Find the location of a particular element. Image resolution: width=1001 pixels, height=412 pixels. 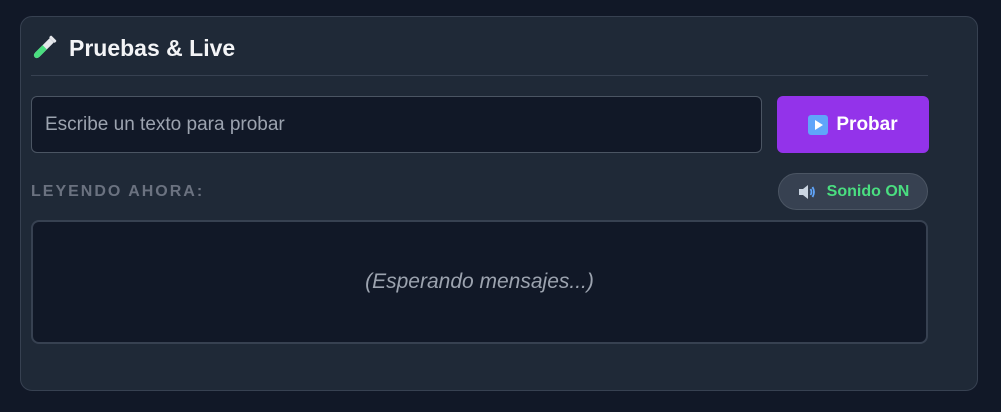

waiting-message: (Esperando mensajes...) is located at coordinates (479, 281).